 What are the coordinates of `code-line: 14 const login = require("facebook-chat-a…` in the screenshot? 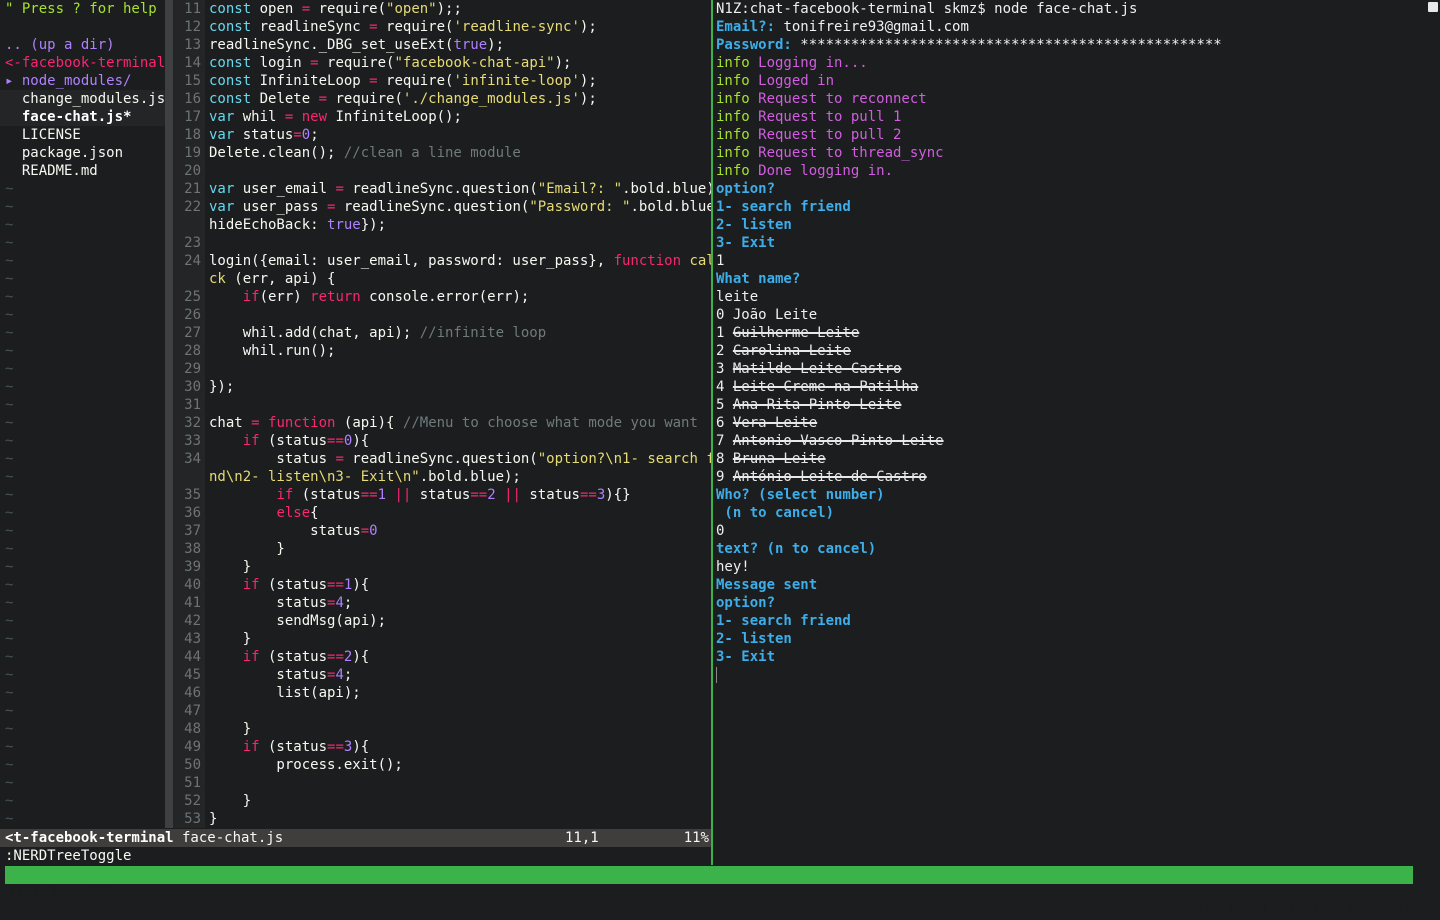 It's located at (442, 63).